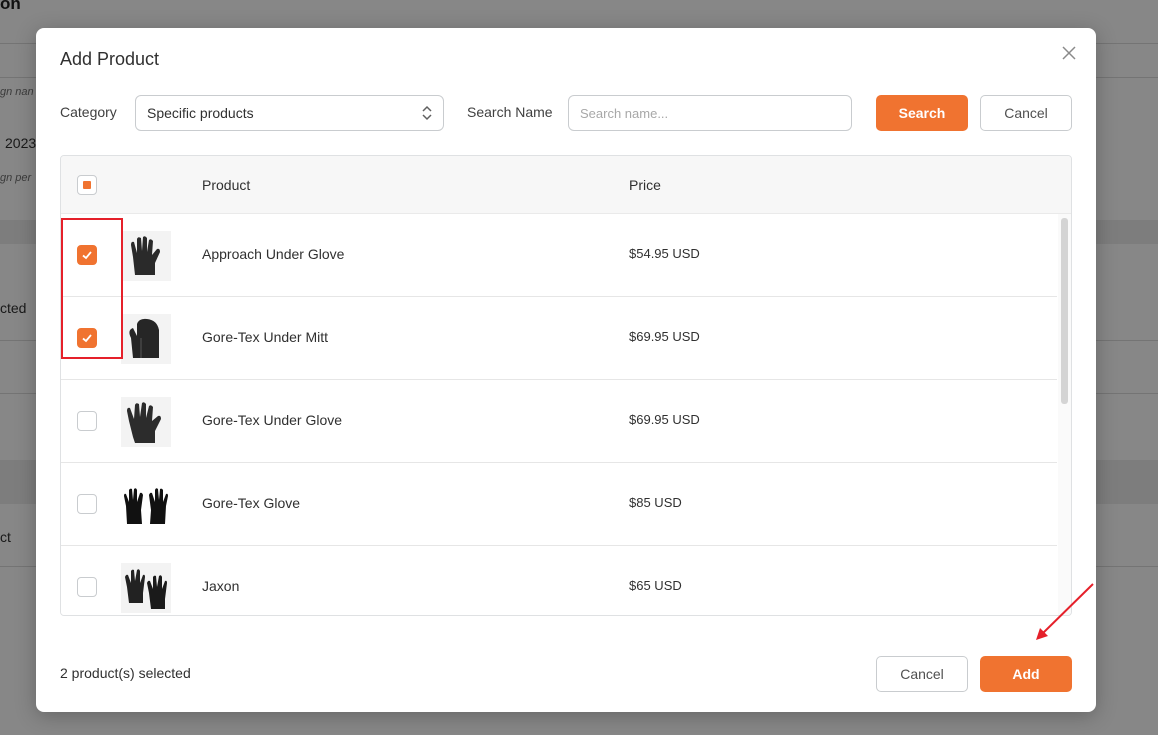 This screenshot has height=735, width=1158. I want to click on selected-count: 2 product(s) selected, so click(125, 673).